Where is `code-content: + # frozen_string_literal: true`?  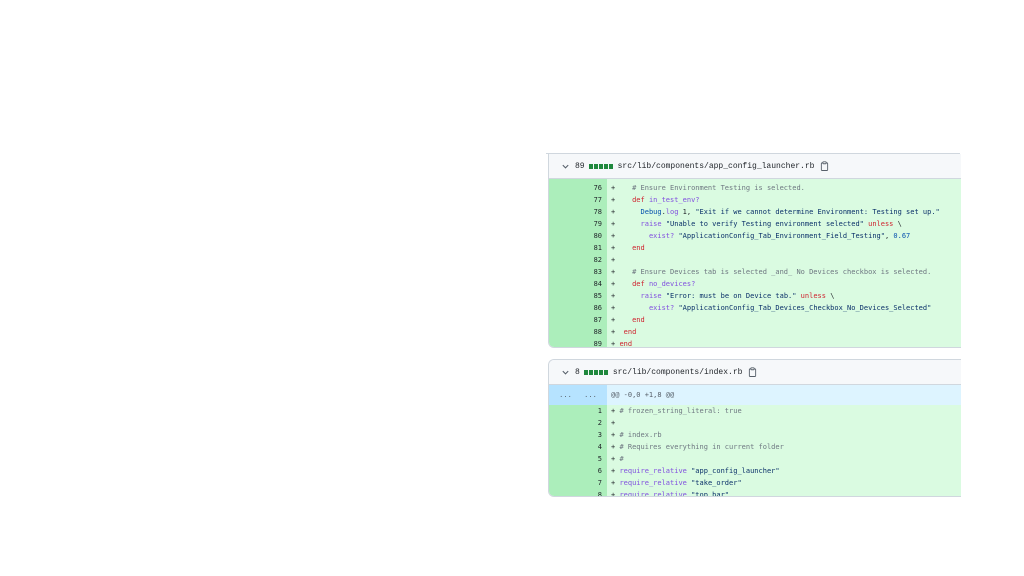
code-content: + # frozen_string_literal: true is located at coordinates (784, 411).